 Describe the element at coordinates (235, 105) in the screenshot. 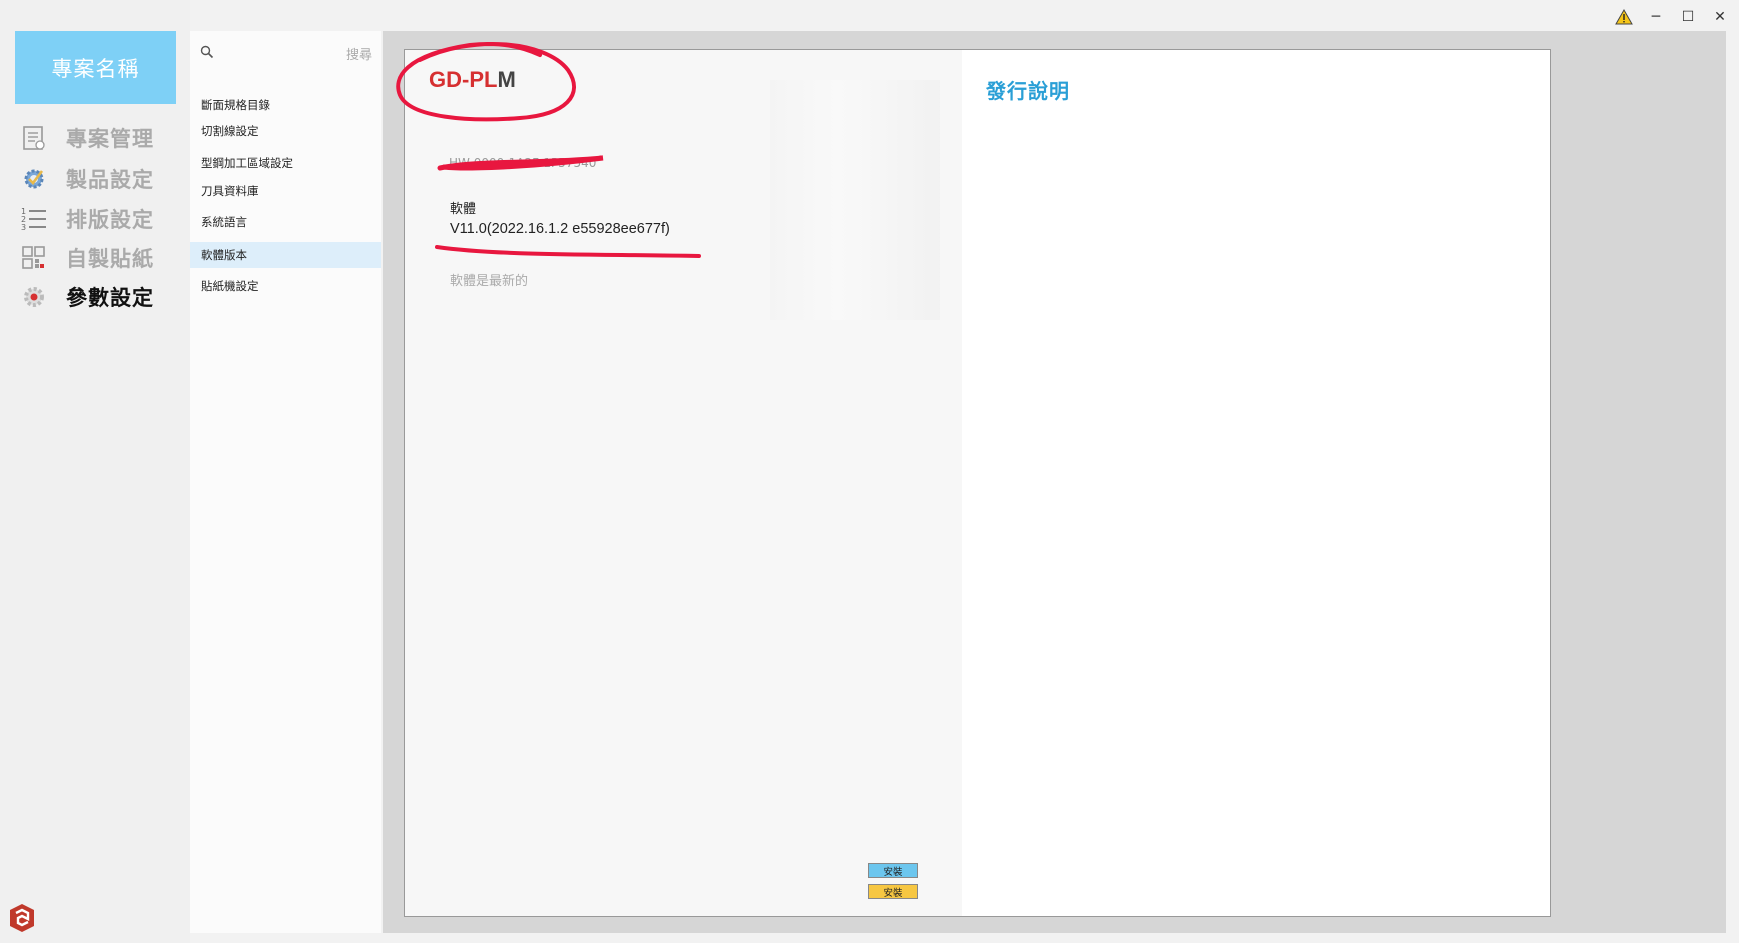

I see `submenu-item-label: 斷面規格目錄` at that location.